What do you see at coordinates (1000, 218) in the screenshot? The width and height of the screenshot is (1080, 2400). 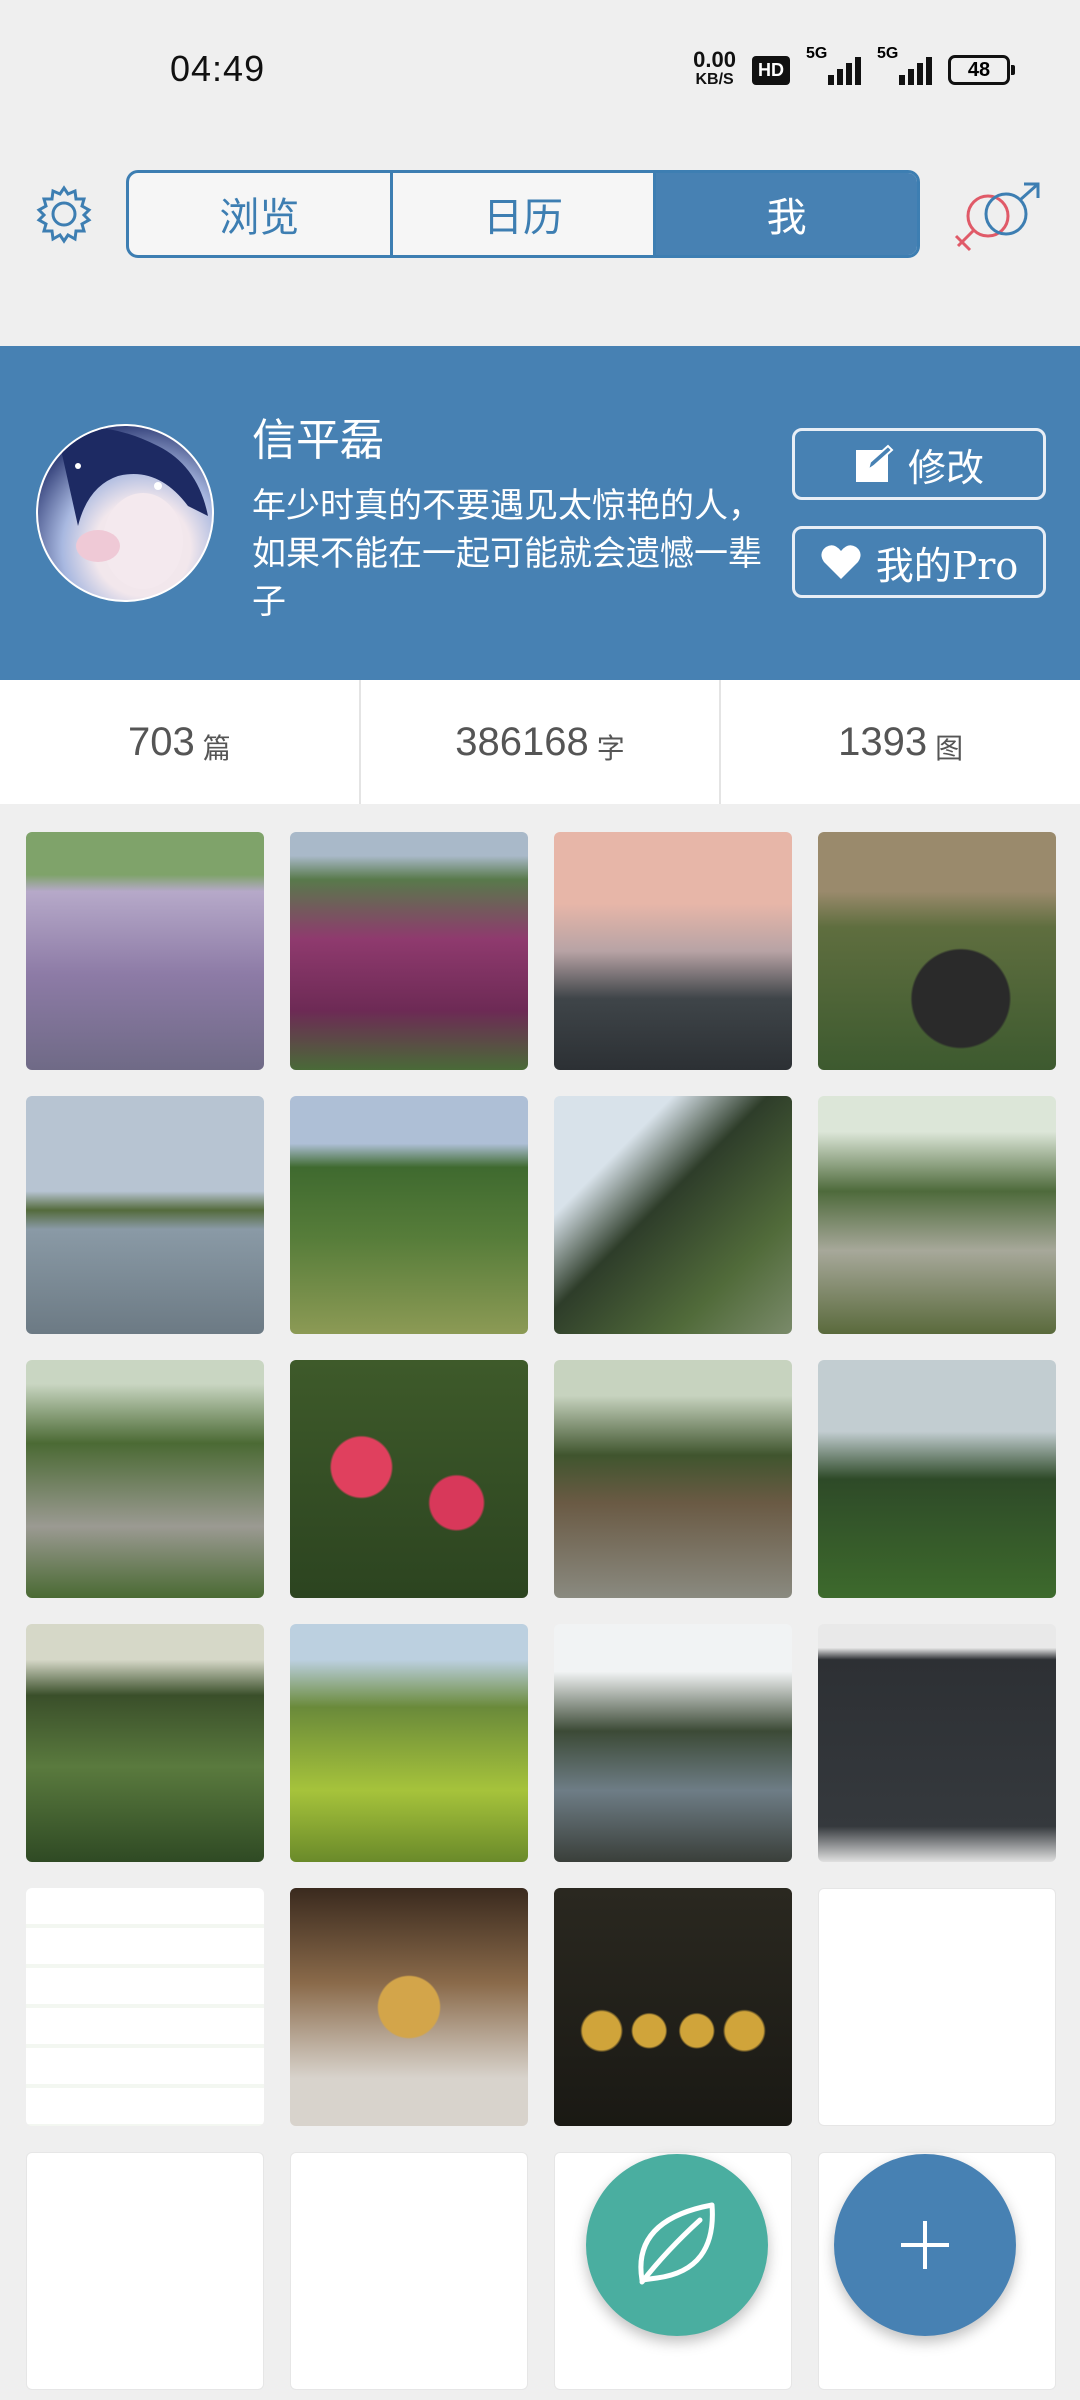 I see `gender-icon` at bounding box center [1000, 218].